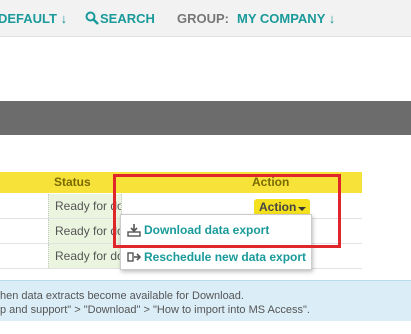 The height and width of the screenshot is (334, 411). Describe the element at coordinates (225, 257) in the screenshot. I see `menu-item-reschedule-label: Reschedule new data export` at that location.